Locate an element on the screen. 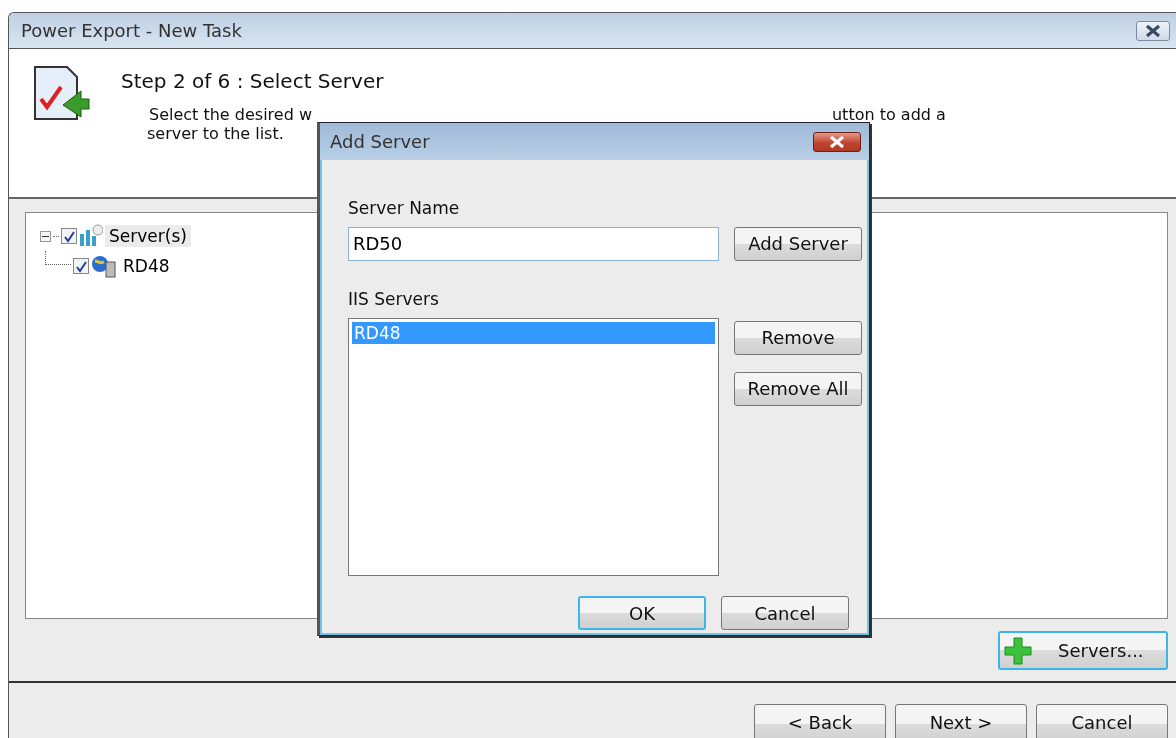  server-chart-icon is located at coordinates (91, 236).